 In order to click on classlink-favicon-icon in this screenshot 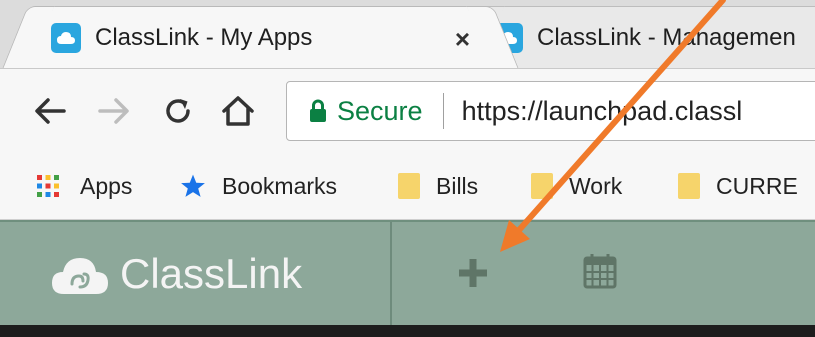, I will do `click(66, 37)`.